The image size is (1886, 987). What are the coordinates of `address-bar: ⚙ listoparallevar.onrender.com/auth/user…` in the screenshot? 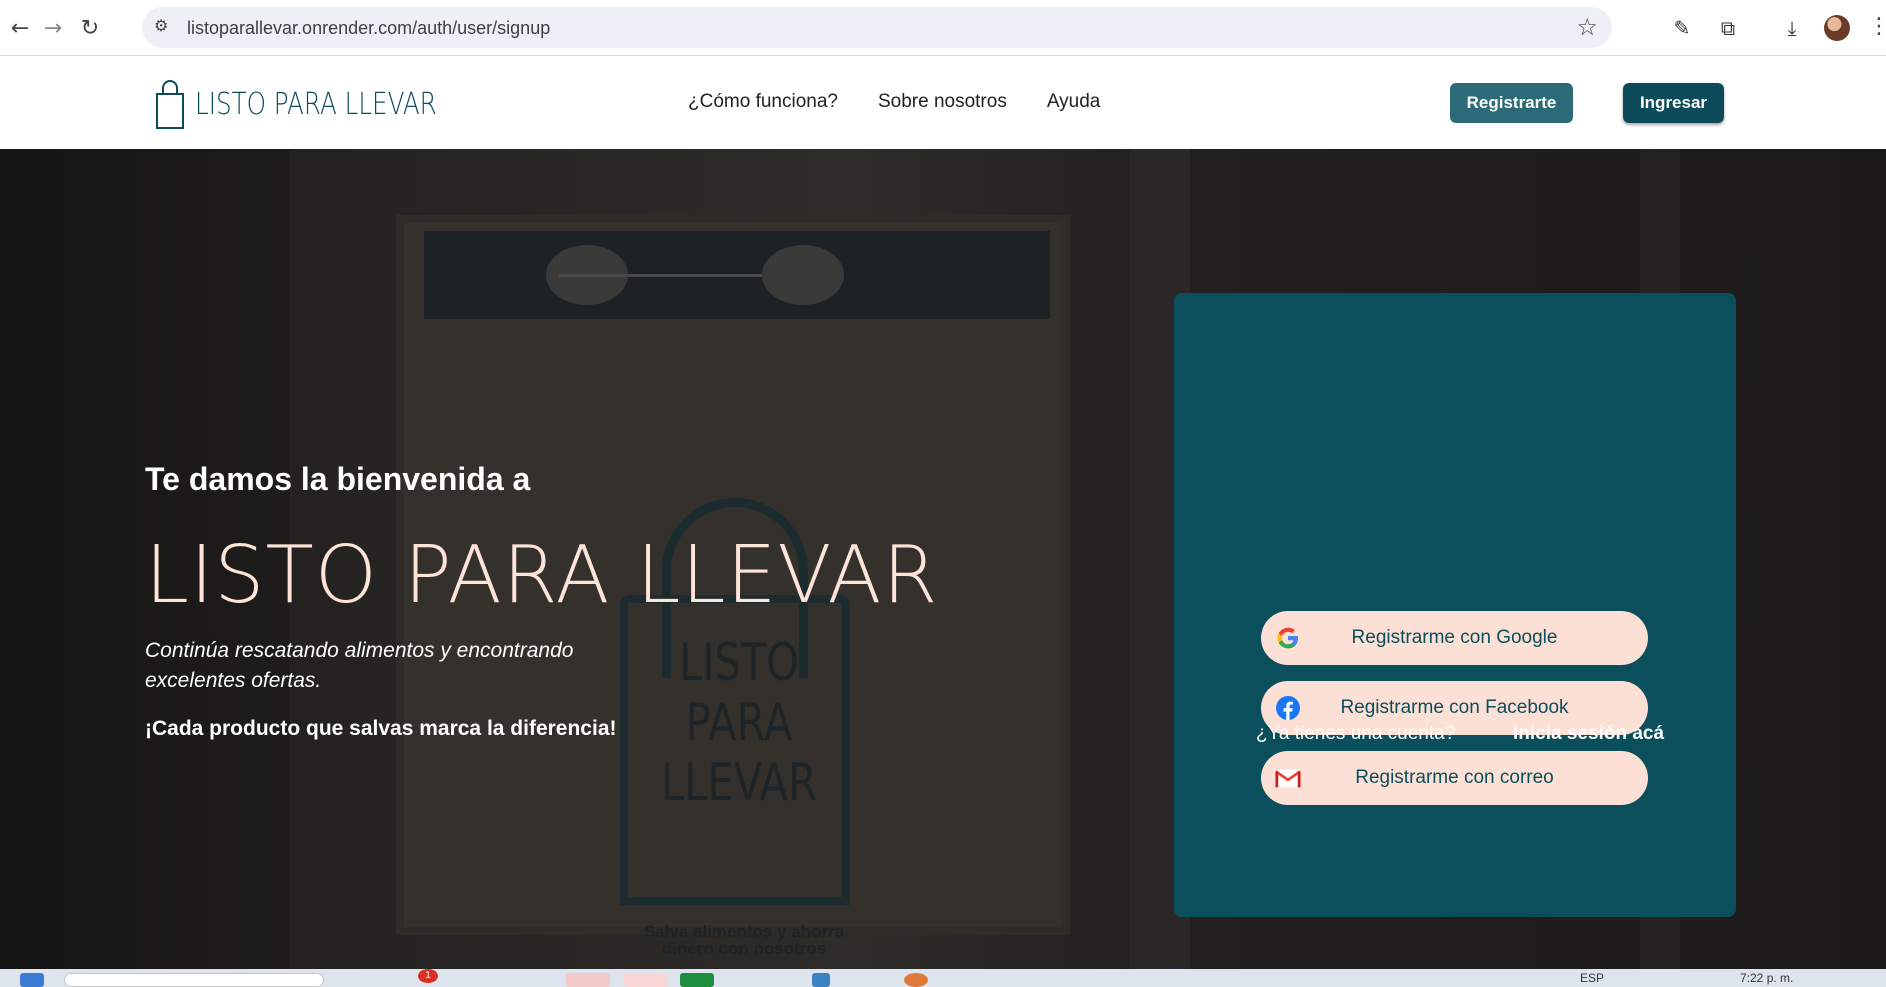 It's located at (877, 27).